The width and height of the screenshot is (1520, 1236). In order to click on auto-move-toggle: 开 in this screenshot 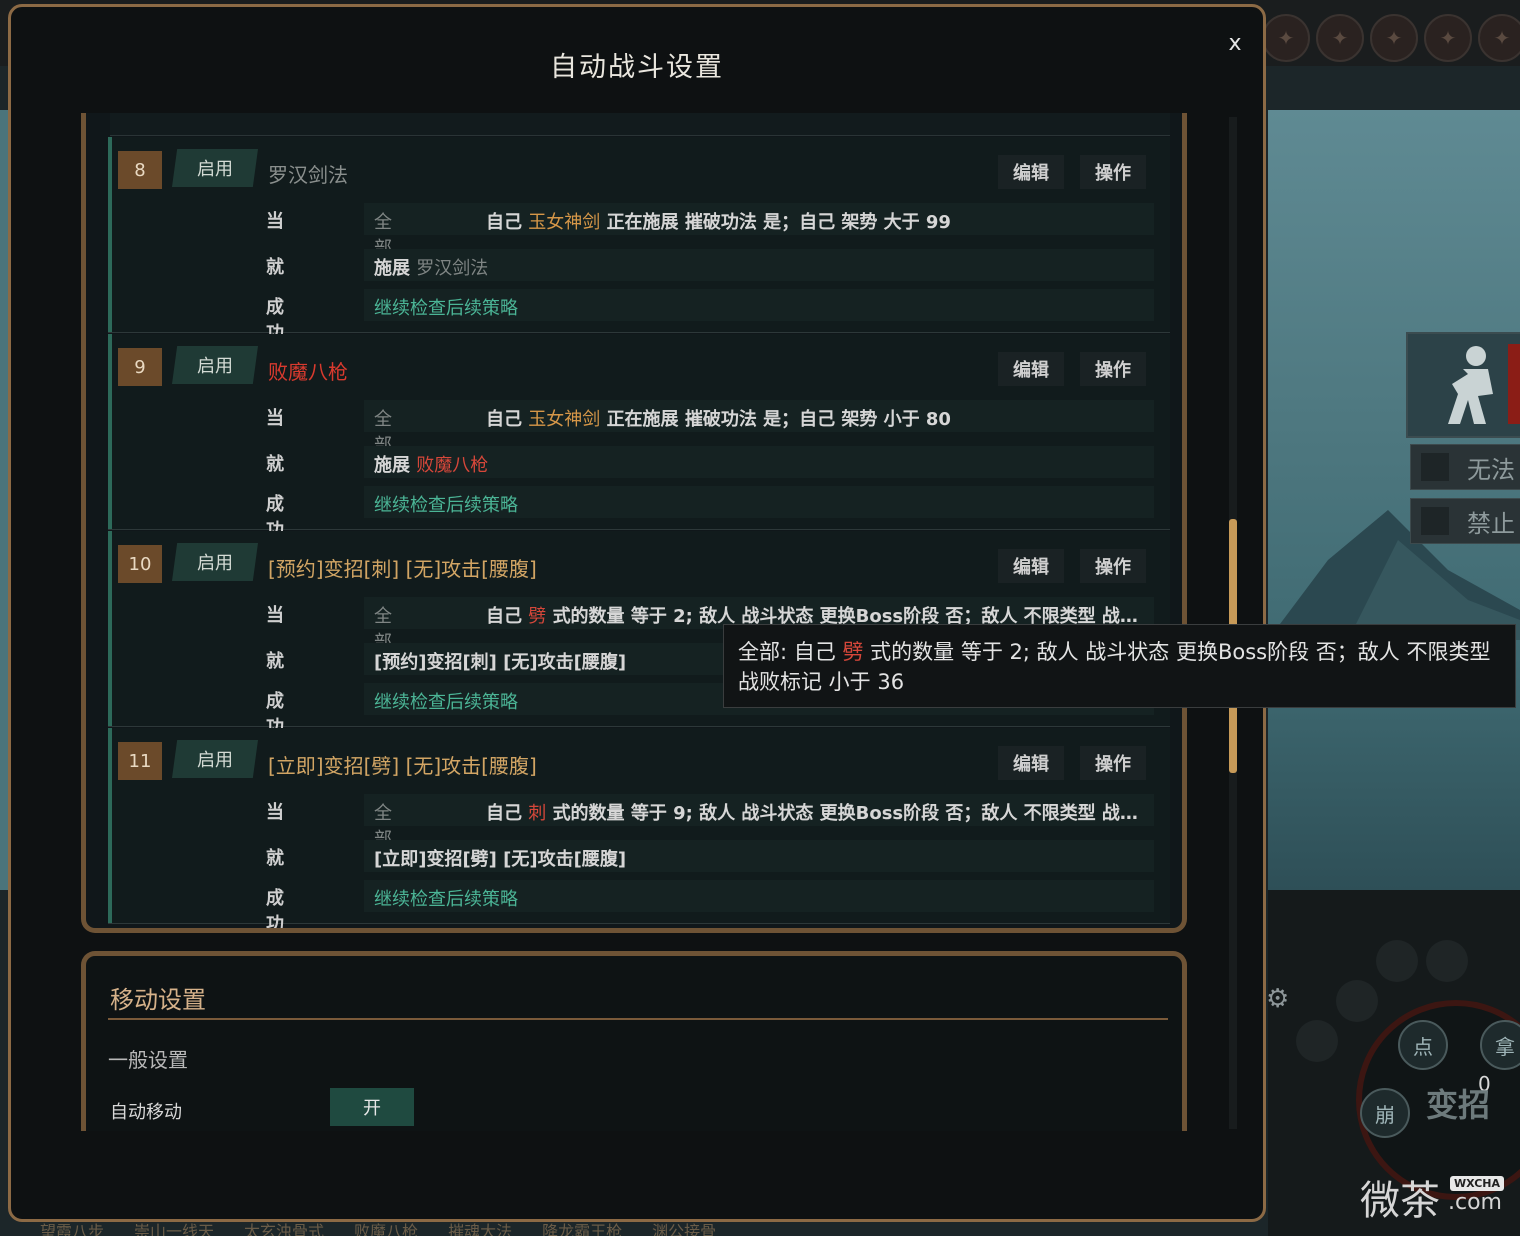, I will do `click(372, 1107)`.